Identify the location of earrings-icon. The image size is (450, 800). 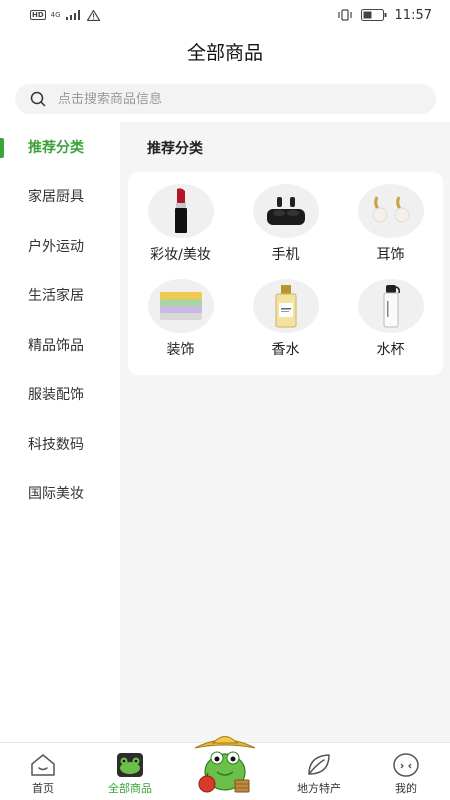
(390, 209).